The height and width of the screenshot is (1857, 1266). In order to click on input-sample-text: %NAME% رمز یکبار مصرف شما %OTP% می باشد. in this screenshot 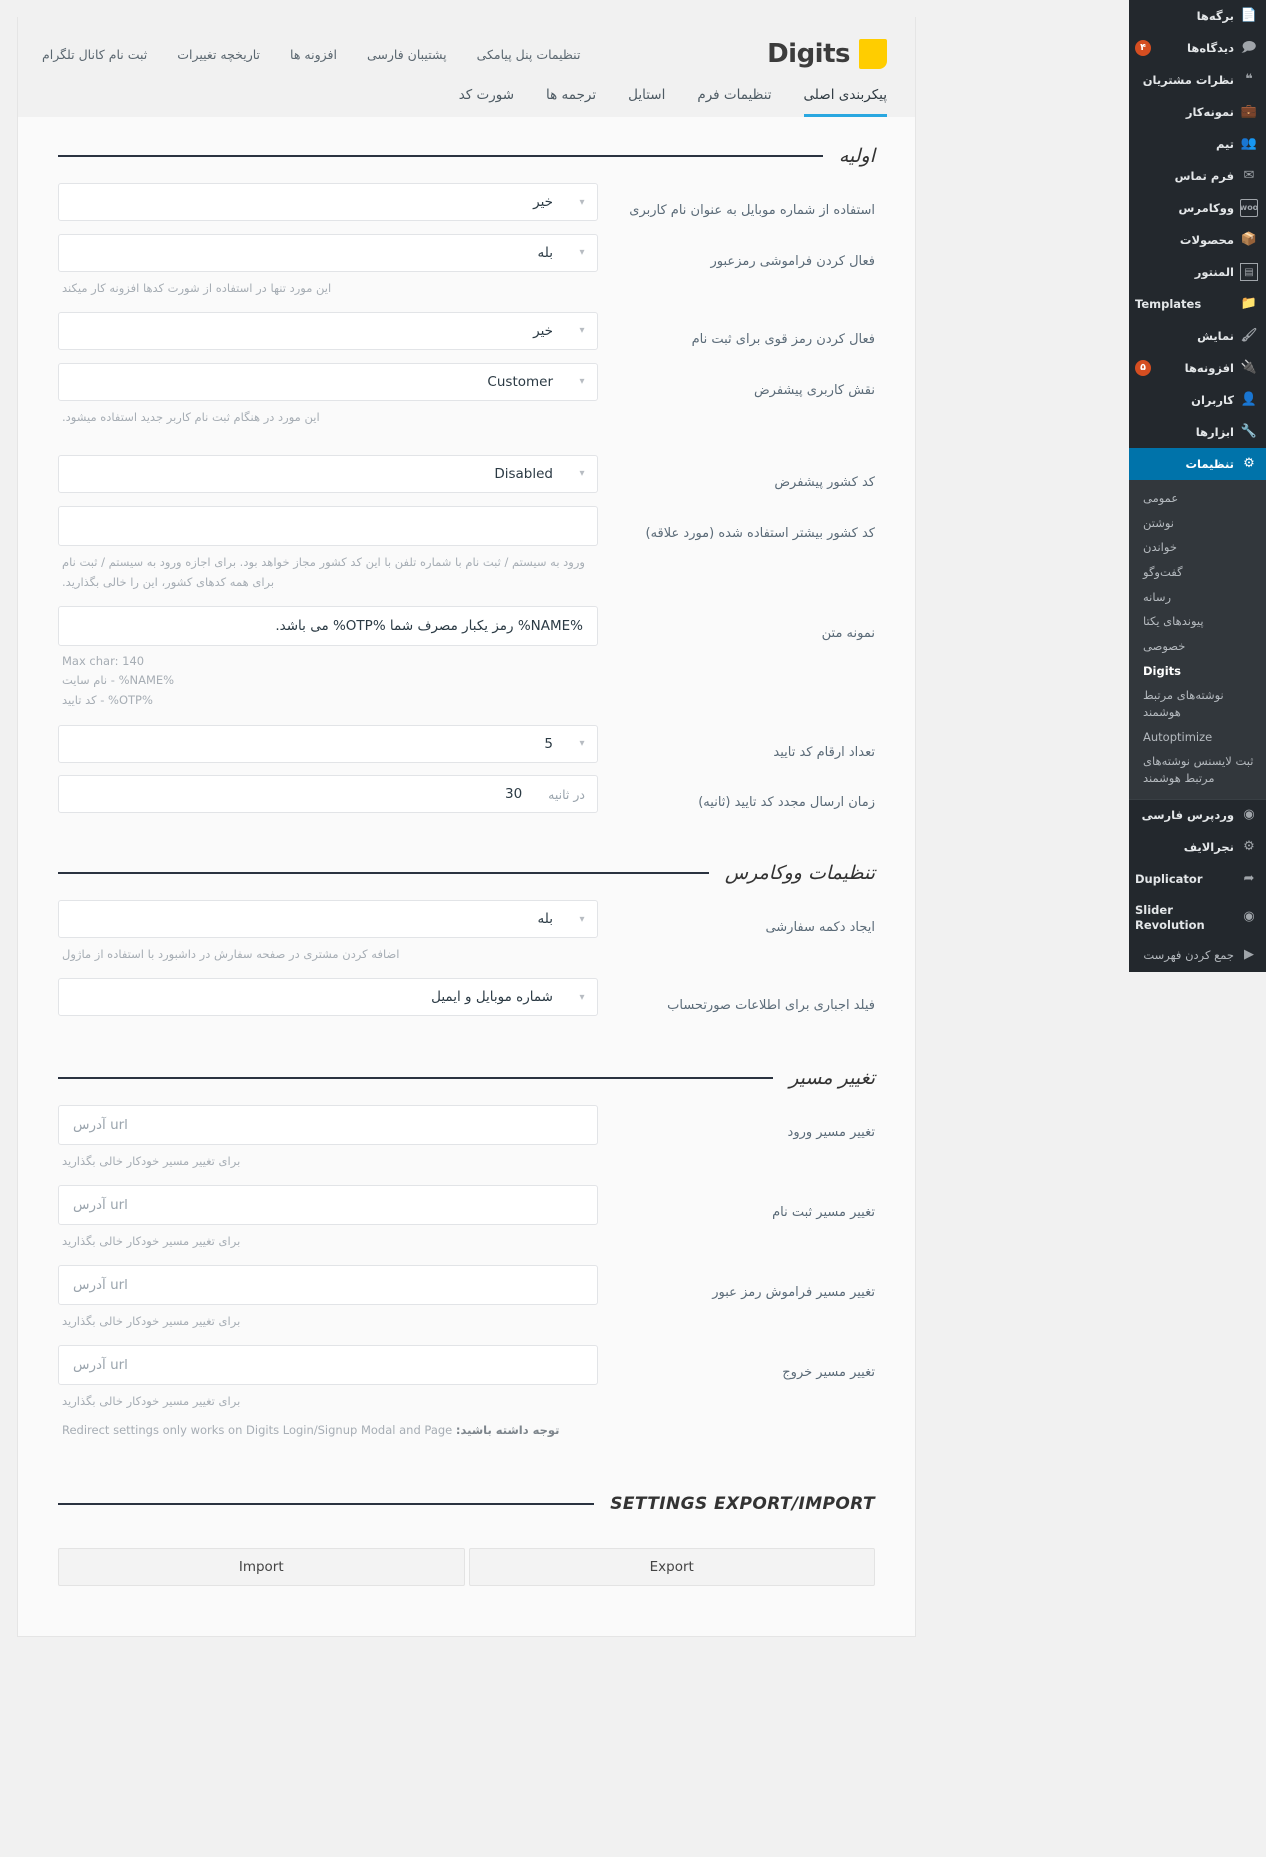, I will do `click(328, 625)`.